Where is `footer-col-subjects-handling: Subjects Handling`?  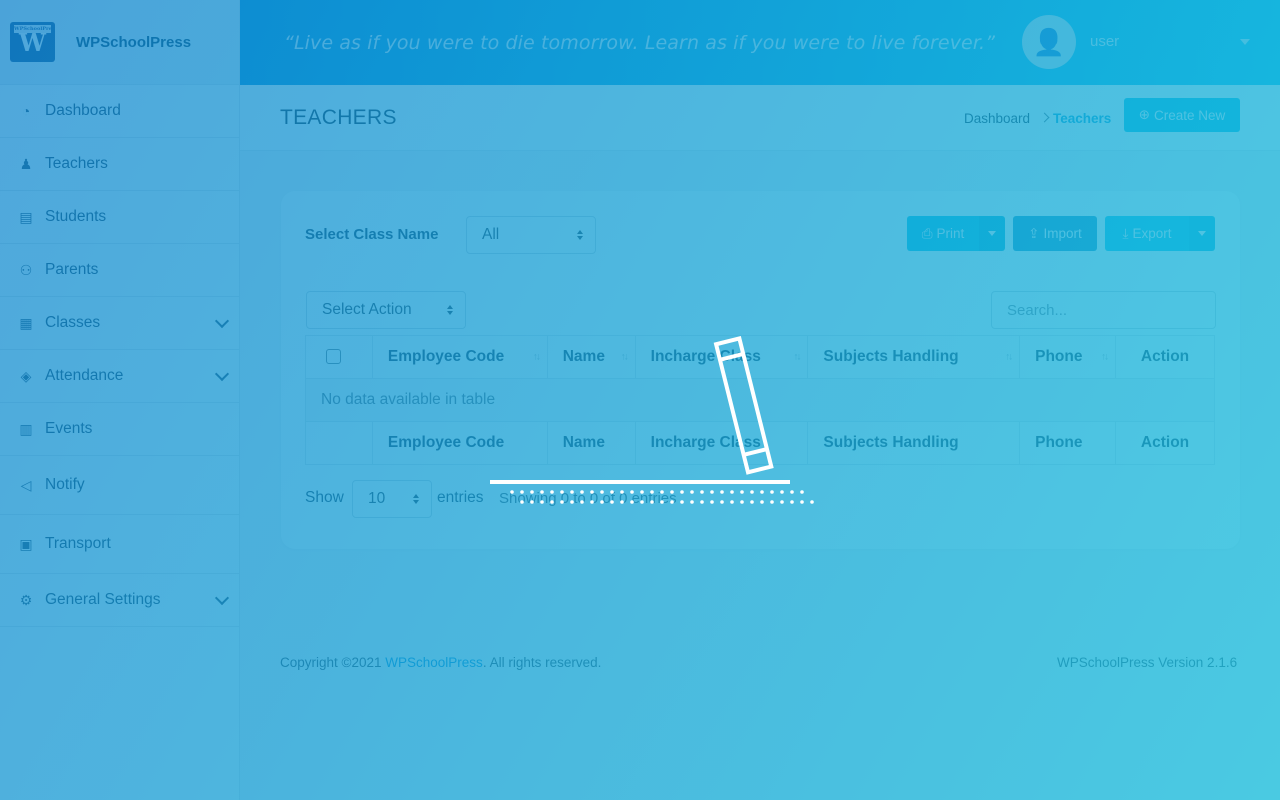
footer-col-subjects-handling: Subjects Handling is located at coordinates (914, 443).